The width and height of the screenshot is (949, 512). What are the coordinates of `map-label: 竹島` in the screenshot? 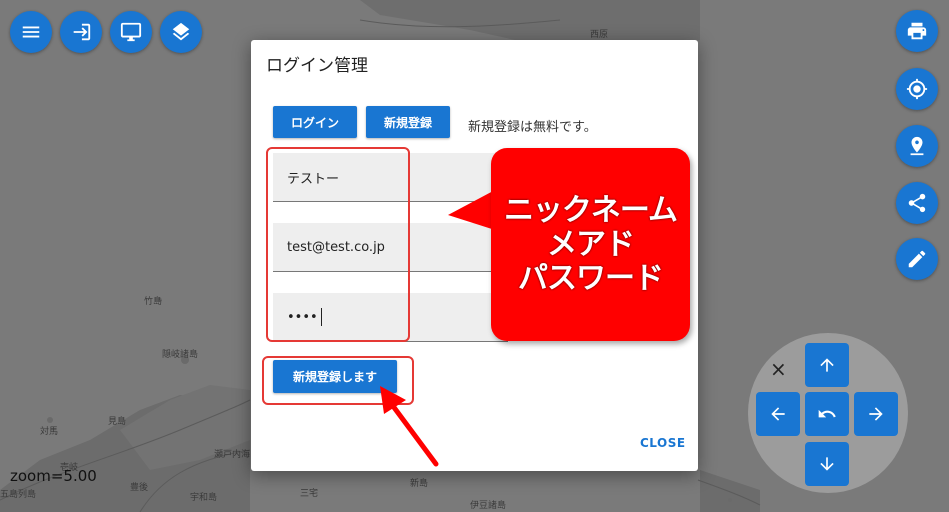 It's located at (153, 302).